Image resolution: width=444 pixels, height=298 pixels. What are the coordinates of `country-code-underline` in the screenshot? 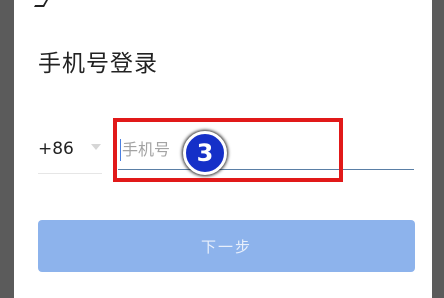 It's located at (70, 173).